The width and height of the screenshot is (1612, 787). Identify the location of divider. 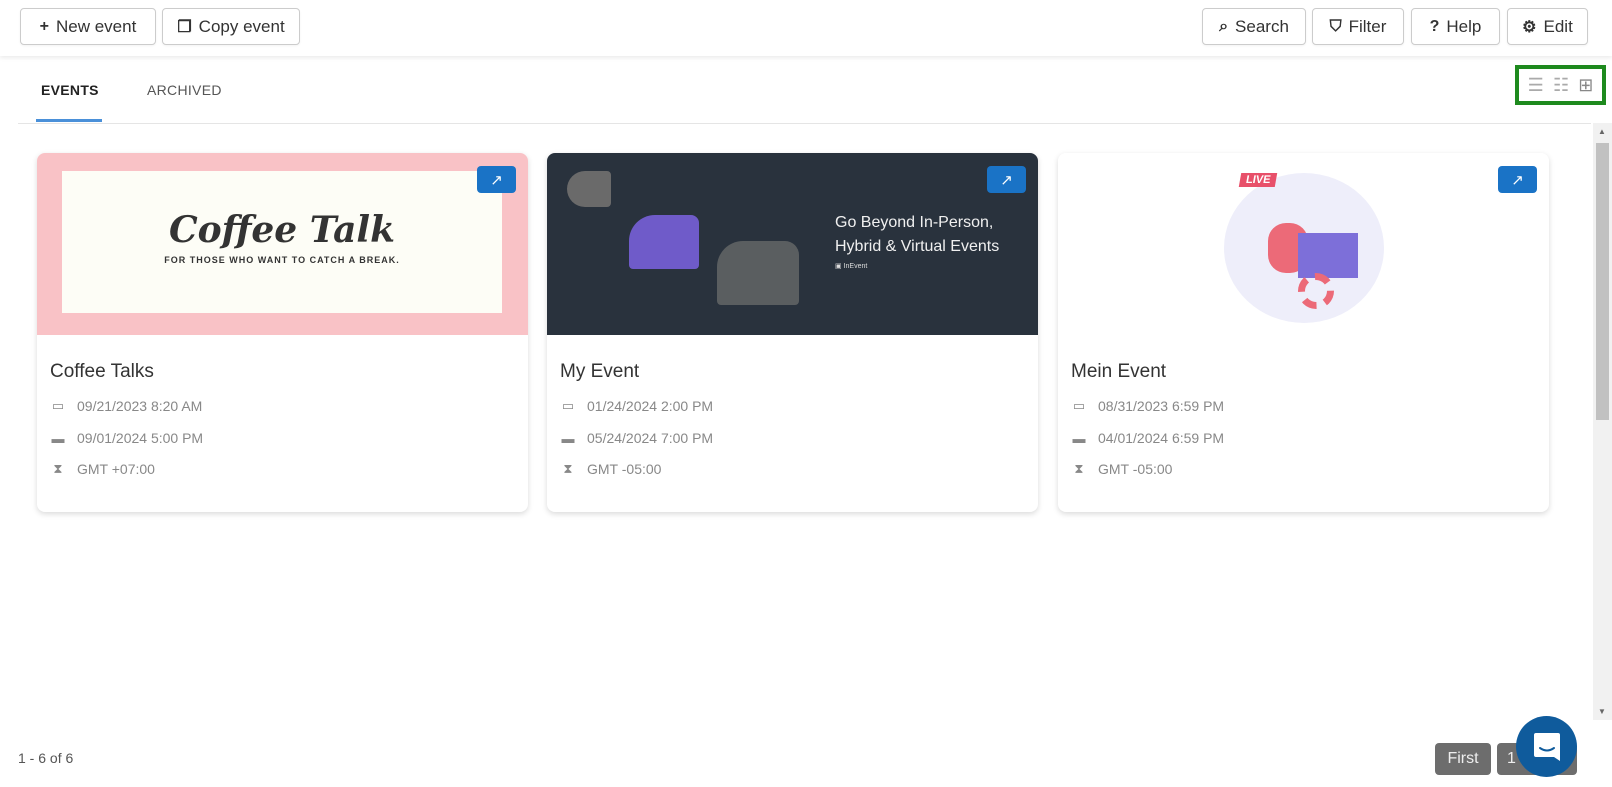
(804, 123).